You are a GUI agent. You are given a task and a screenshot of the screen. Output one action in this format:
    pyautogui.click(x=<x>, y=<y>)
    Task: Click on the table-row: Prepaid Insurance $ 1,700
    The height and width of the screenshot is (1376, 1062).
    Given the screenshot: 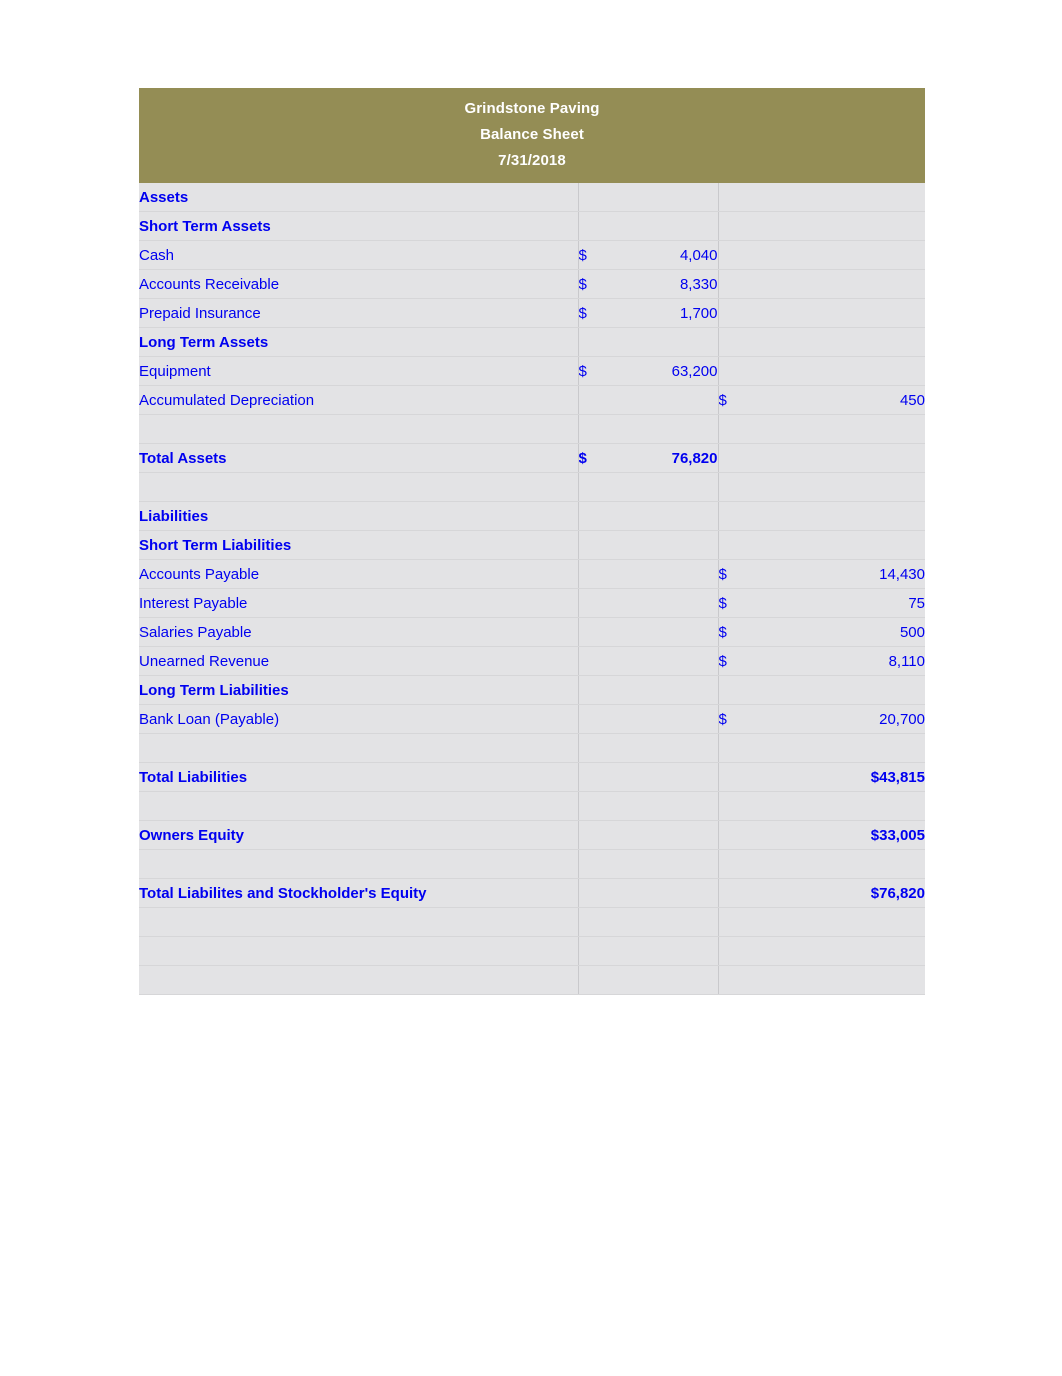 What is the action you would take?
    pyautogui.click(x=532, y=313)
    